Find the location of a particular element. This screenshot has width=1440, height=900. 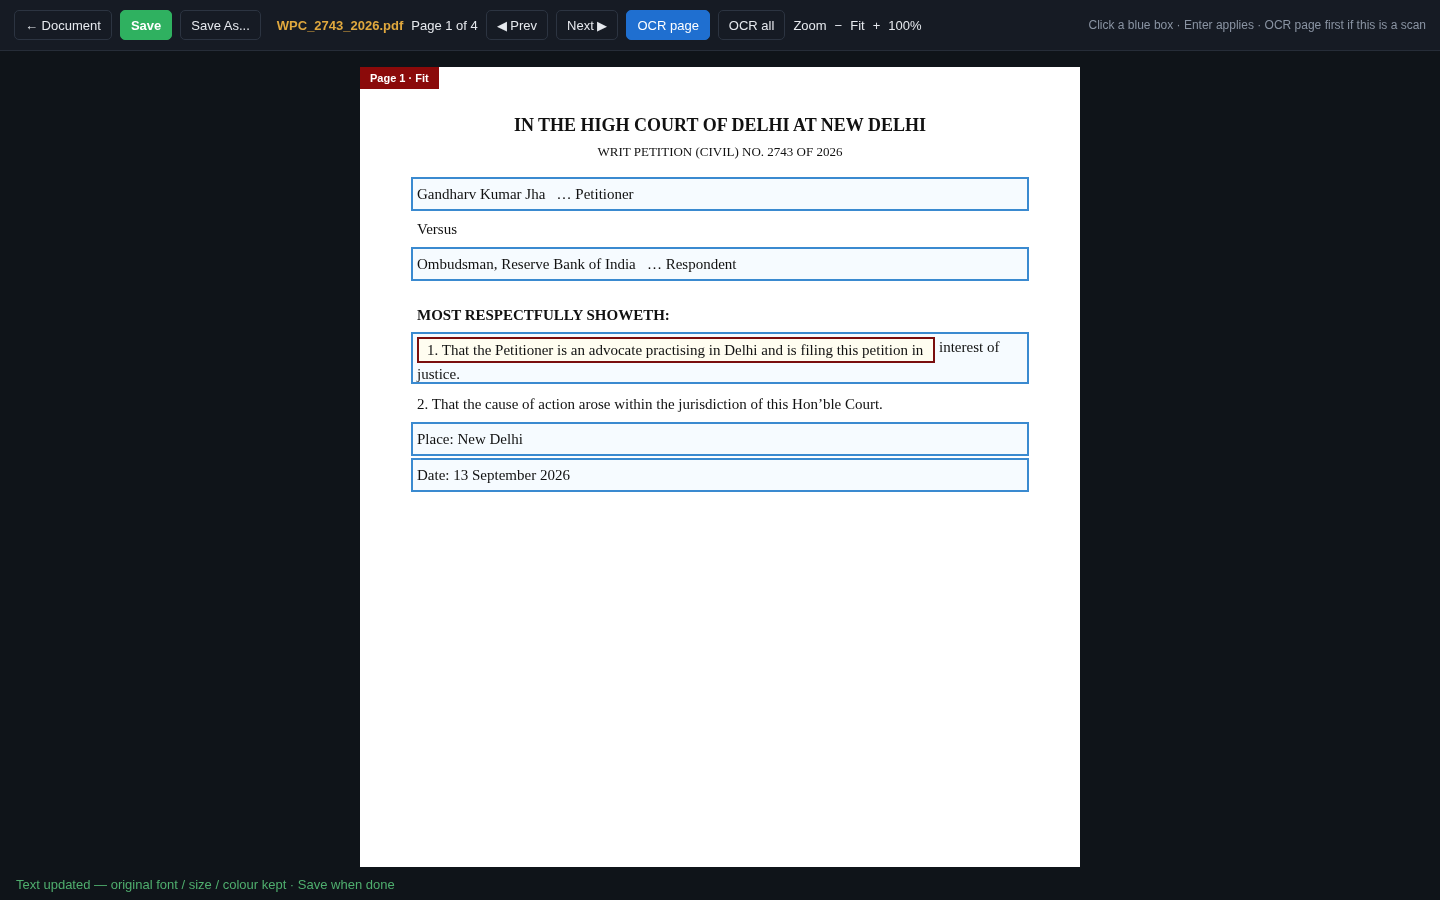

text-block: 1. That the Petitioner is an advocate practising in Delhi and is filing this petition in interest of justice. is located at coordinates (720, 358).